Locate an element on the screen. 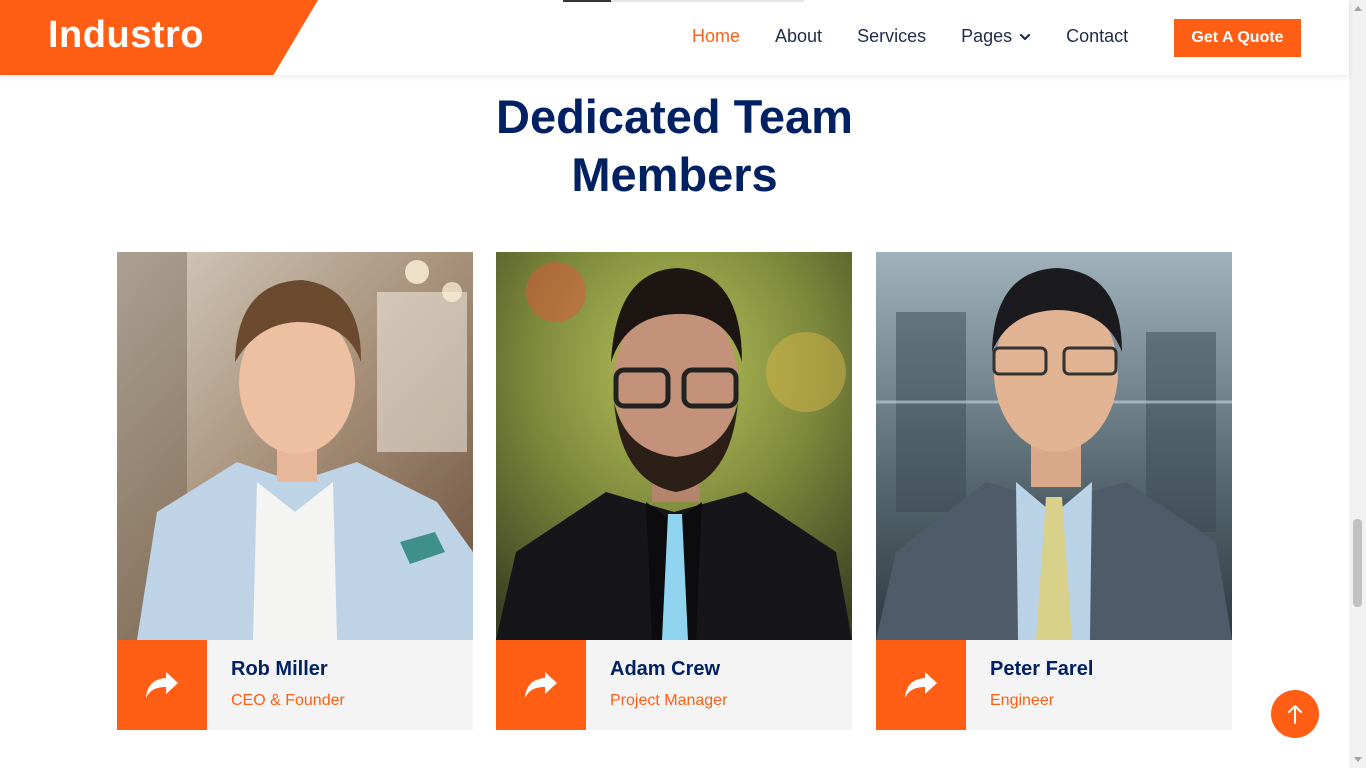 Image resolution: width=1366 pixels, height=768 pixels. scroll-down-arrow-icon is located at coordinates (1357, 759).